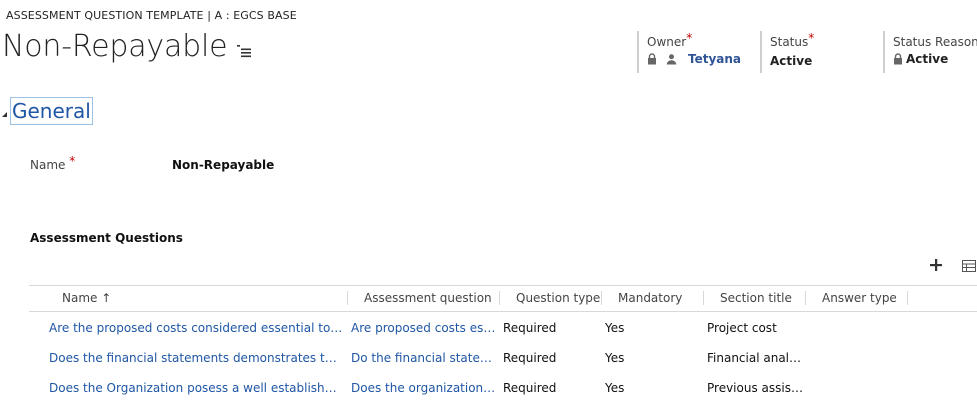 The image size is (977, 414). I want to click on user-icon, so click(671, 59).